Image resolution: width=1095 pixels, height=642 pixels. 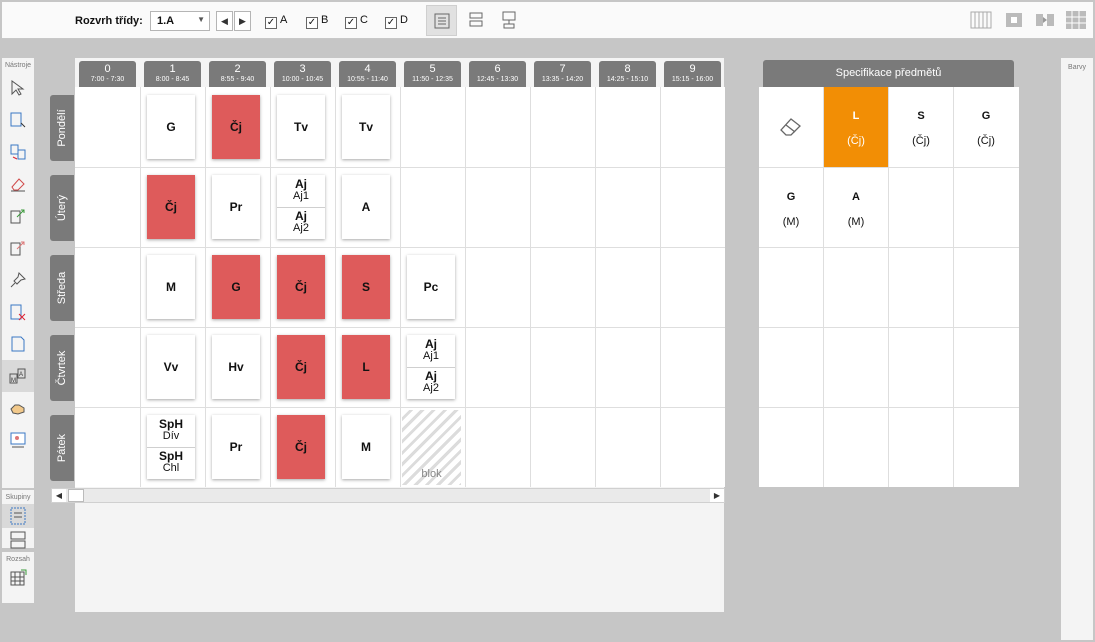 I want to click on assign-all-tool-button, so click(x=18, y=248).